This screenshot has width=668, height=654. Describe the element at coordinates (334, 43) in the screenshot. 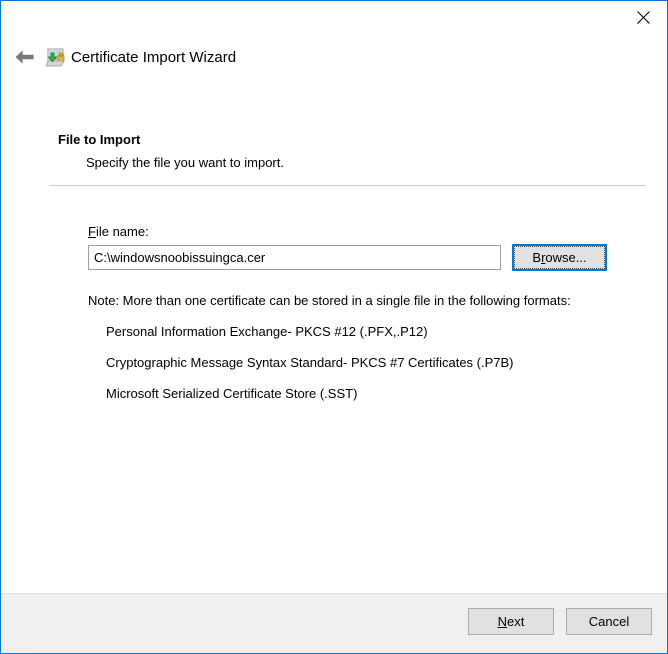

I see `title-bar: Certificate Import Wizard` at that location.